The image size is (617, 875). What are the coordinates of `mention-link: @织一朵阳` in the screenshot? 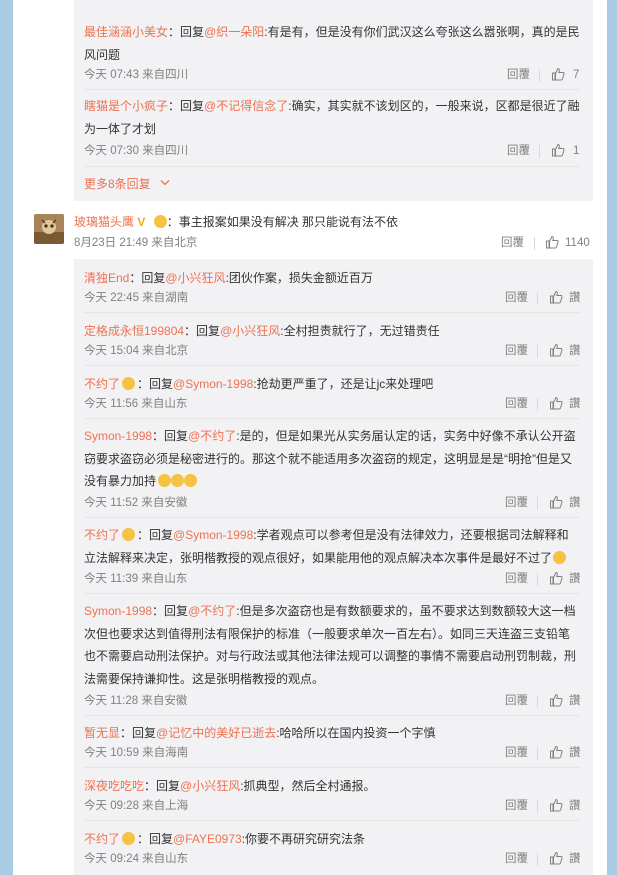 It's located at (234, 32).